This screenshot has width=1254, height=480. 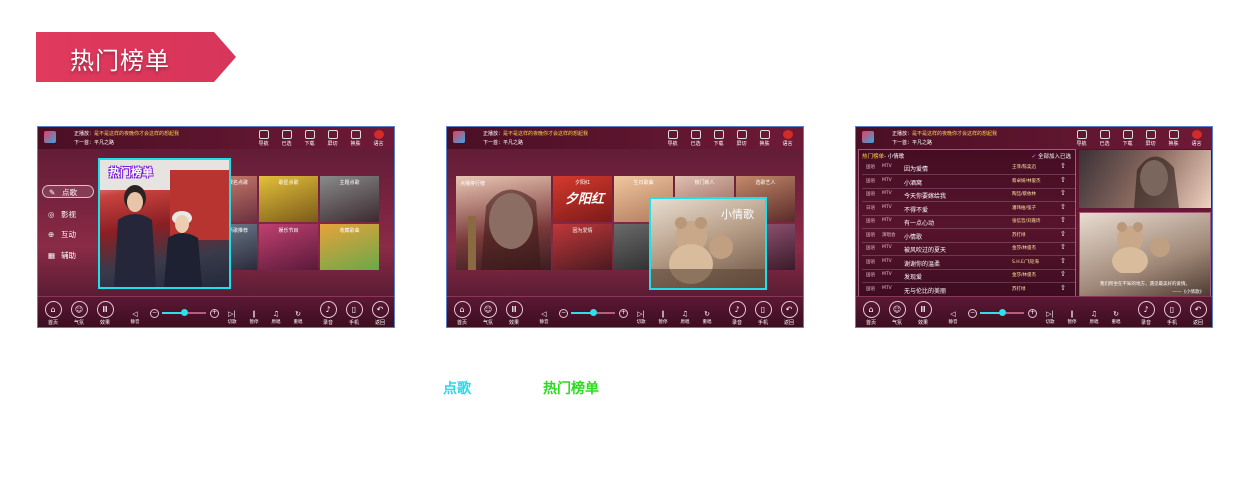 What do you see at coordinates (582, 247) in the screenshot?
I see `tile-because-love: 因为爱情` at bounding box center [582, 247].